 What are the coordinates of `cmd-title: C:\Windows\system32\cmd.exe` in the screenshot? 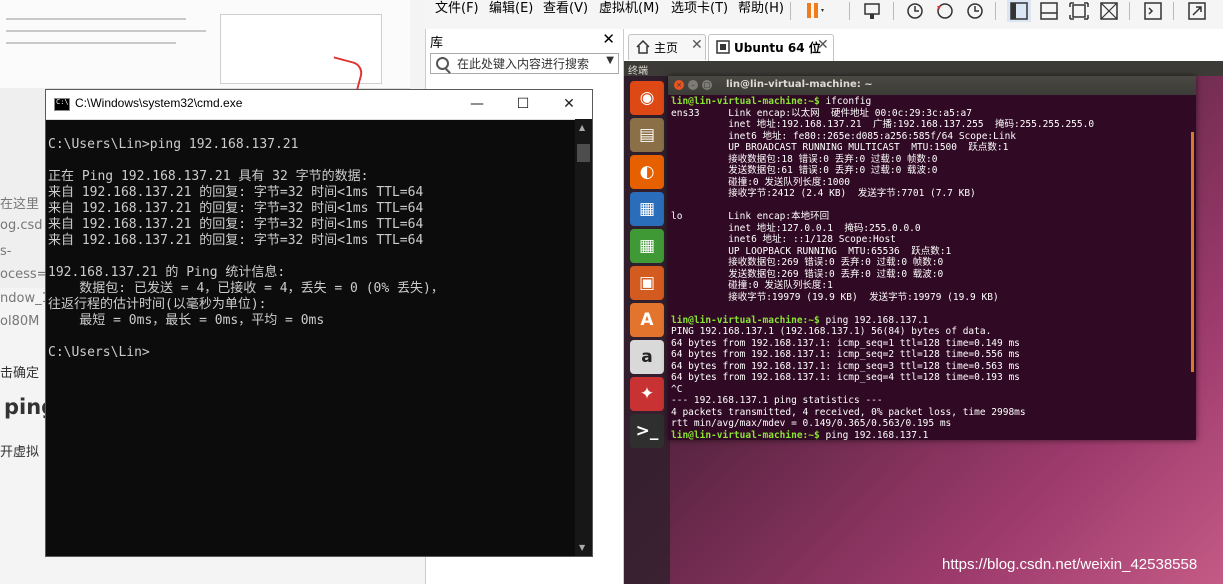 It's located at (159, 103).